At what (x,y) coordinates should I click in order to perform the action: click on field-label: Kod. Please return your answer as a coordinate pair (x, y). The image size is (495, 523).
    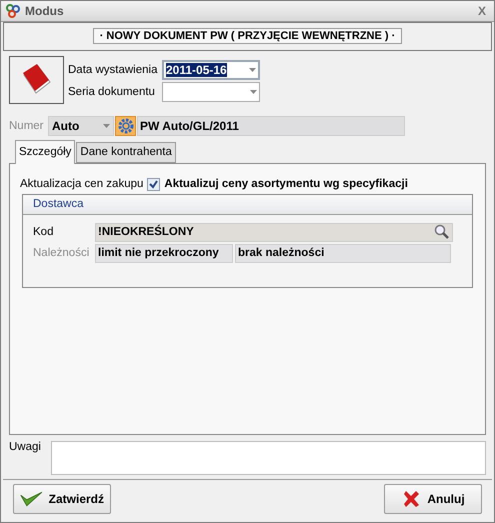
    Looking at the image, I should click on (43, 232).